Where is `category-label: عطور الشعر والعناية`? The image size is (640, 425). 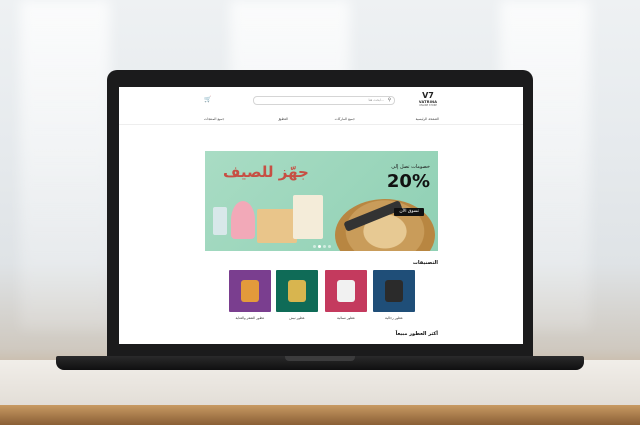
category-label: عطور الشعر والعناية is located at coordinates (250, 318).